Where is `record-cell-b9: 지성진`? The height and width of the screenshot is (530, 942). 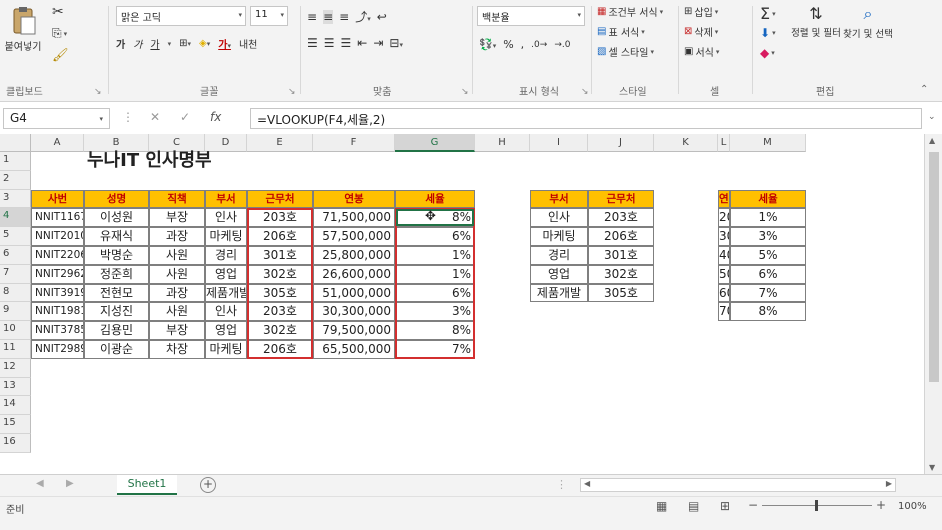 record-cell-b9: 지성진 is located at coordinates (116, 312).